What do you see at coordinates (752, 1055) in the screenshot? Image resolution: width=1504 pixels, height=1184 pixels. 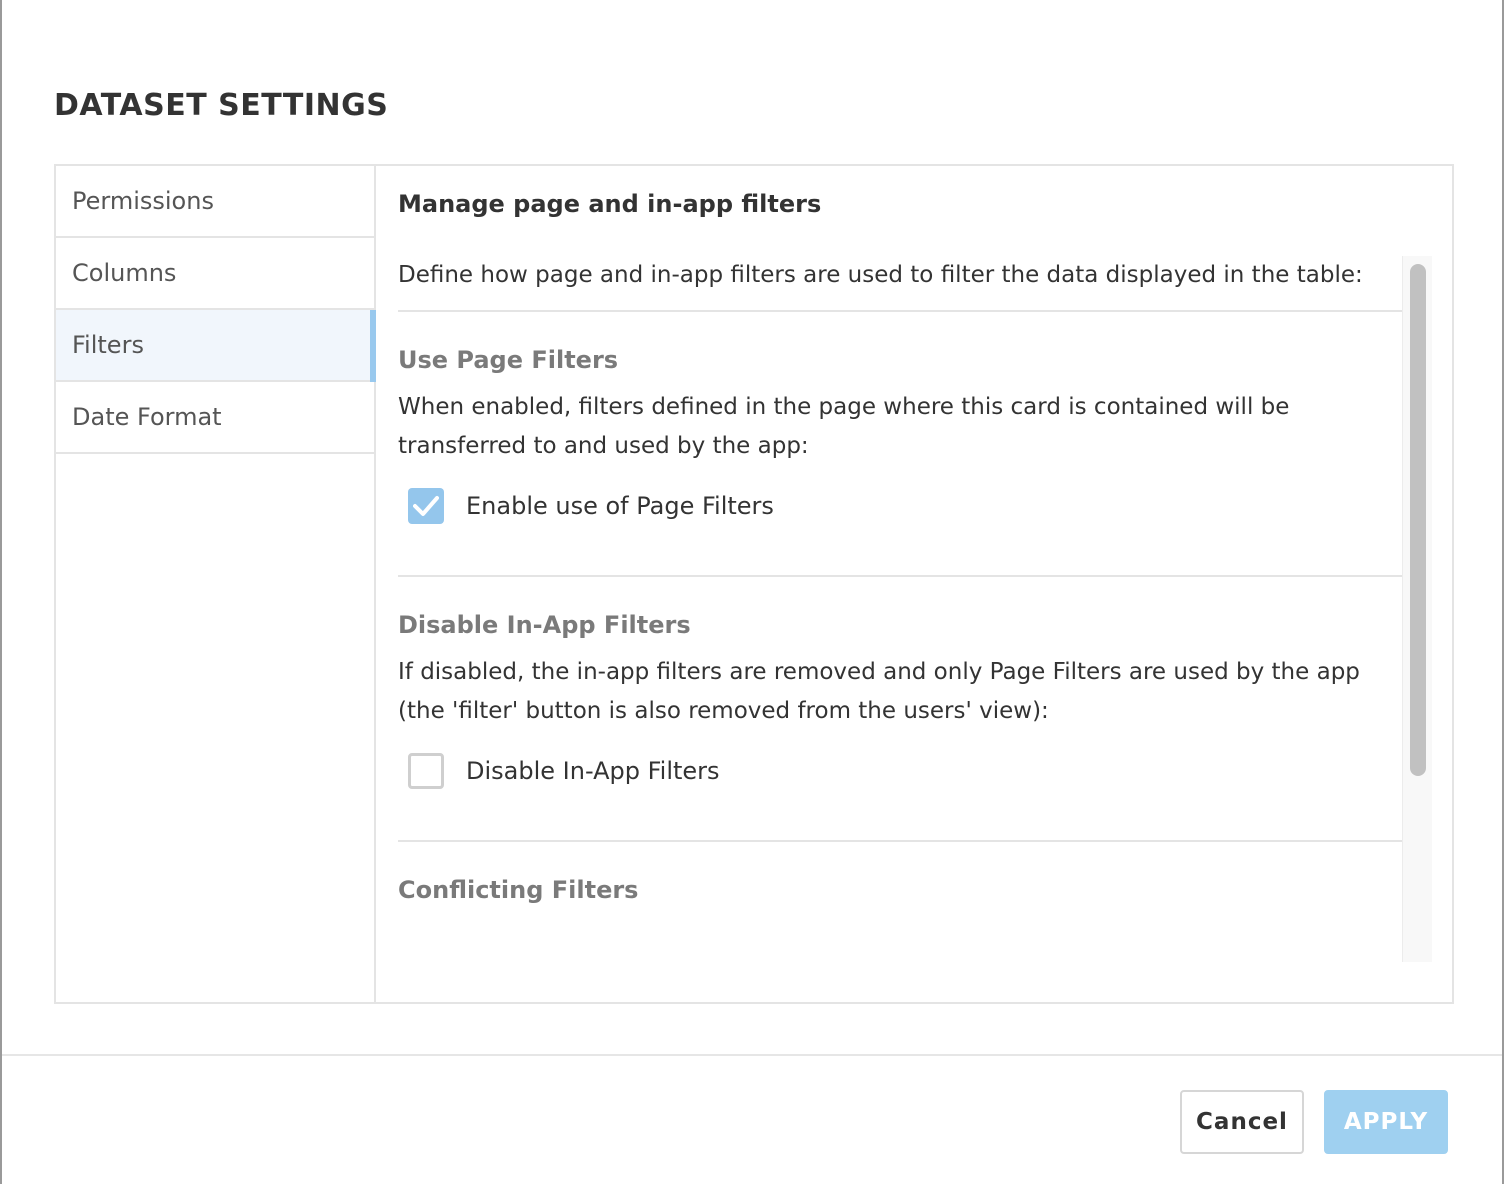 I see `footer-divider` at bounding box center [752, 1055].